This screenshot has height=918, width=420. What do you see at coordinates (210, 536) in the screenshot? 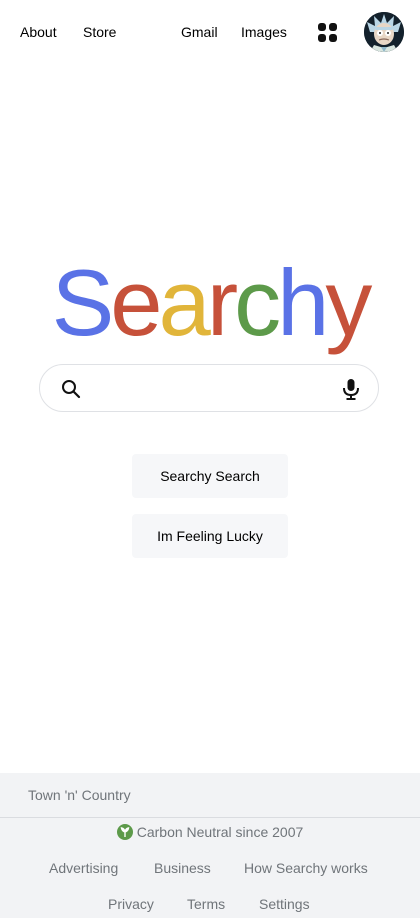
I see `feeling-lucky-button: Im Feeling Lucky` at bounding box center [210, 536].